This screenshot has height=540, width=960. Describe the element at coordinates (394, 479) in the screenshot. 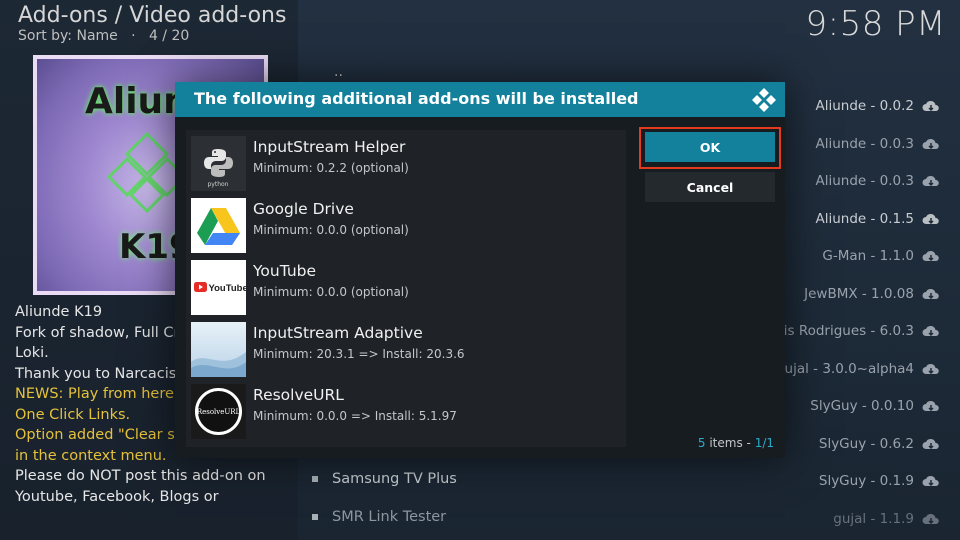

I see `list-item-label: Samsung TV Plus` at that location.